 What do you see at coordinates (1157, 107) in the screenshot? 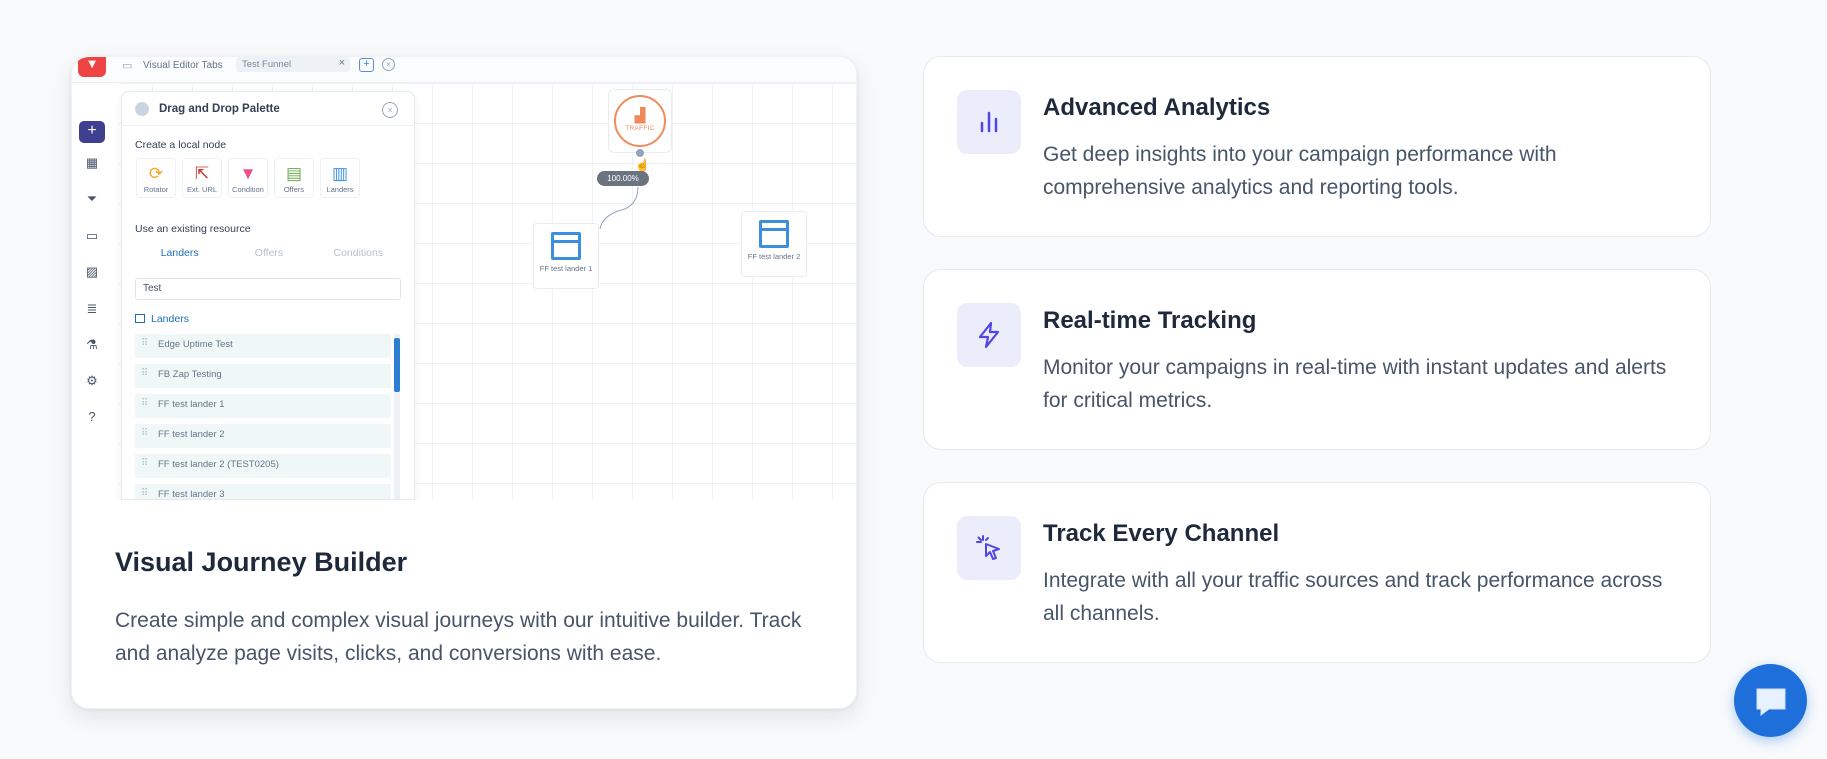
I see `feature-title: Advanced Analytics` at bounding box center [1157, 107].